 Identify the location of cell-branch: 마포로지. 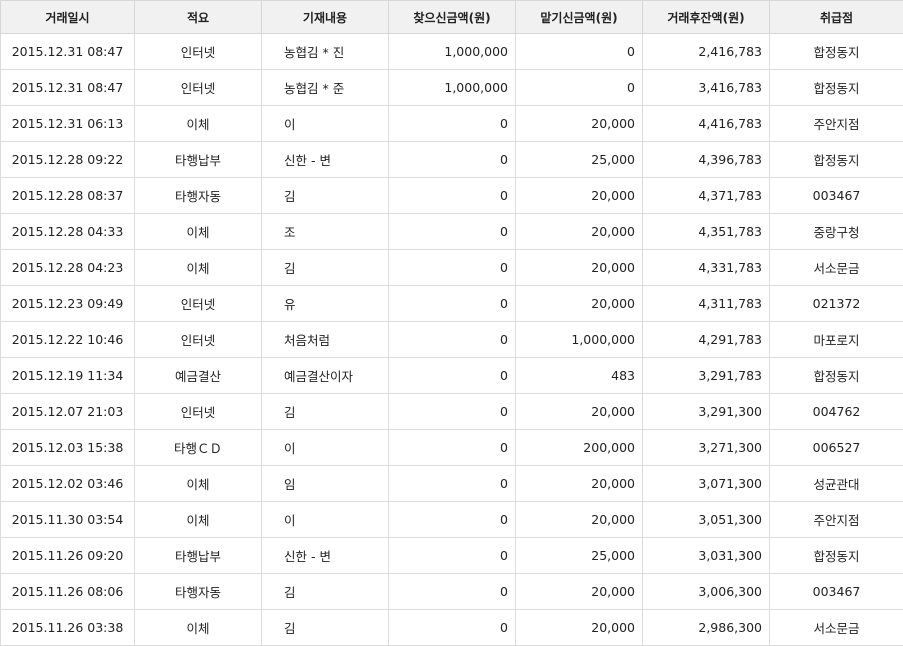
(836, 340).